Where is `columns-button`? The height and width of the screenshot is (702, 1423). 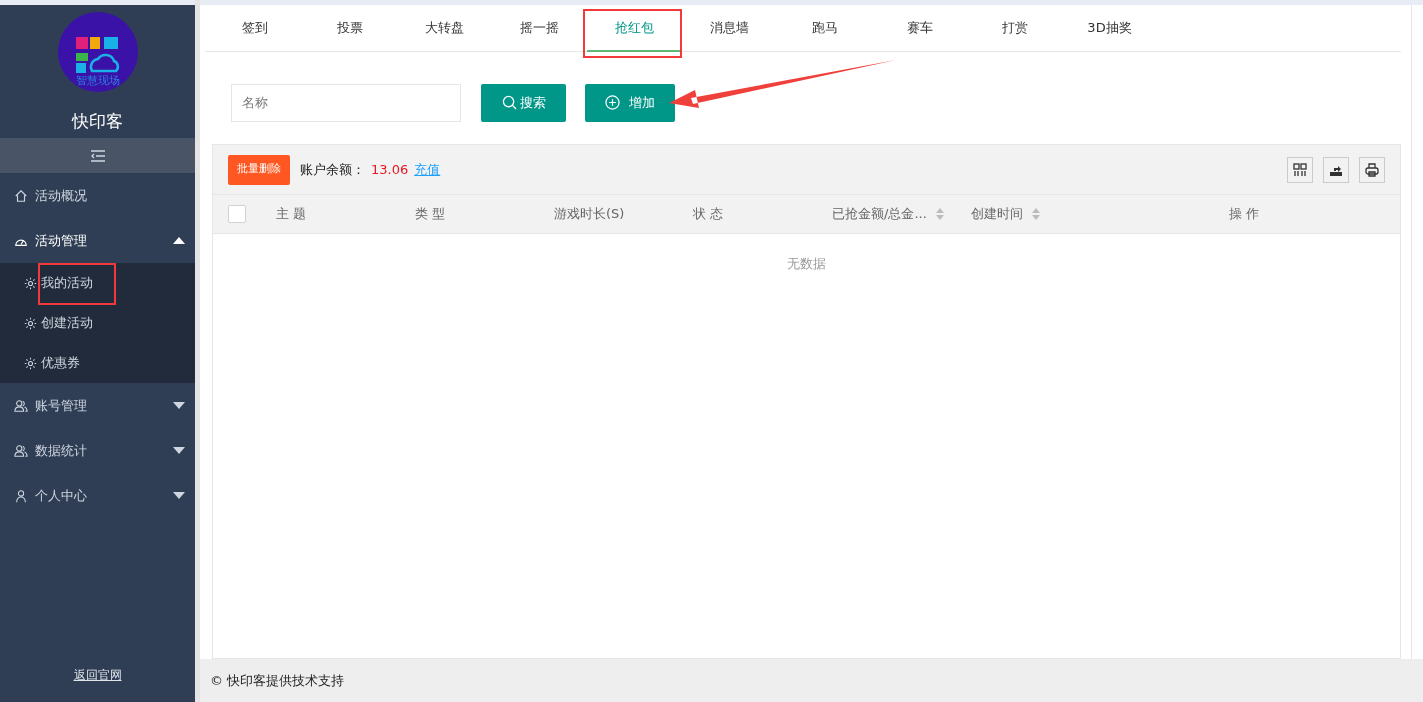 columns-button is located at coordinates (1300, 169).